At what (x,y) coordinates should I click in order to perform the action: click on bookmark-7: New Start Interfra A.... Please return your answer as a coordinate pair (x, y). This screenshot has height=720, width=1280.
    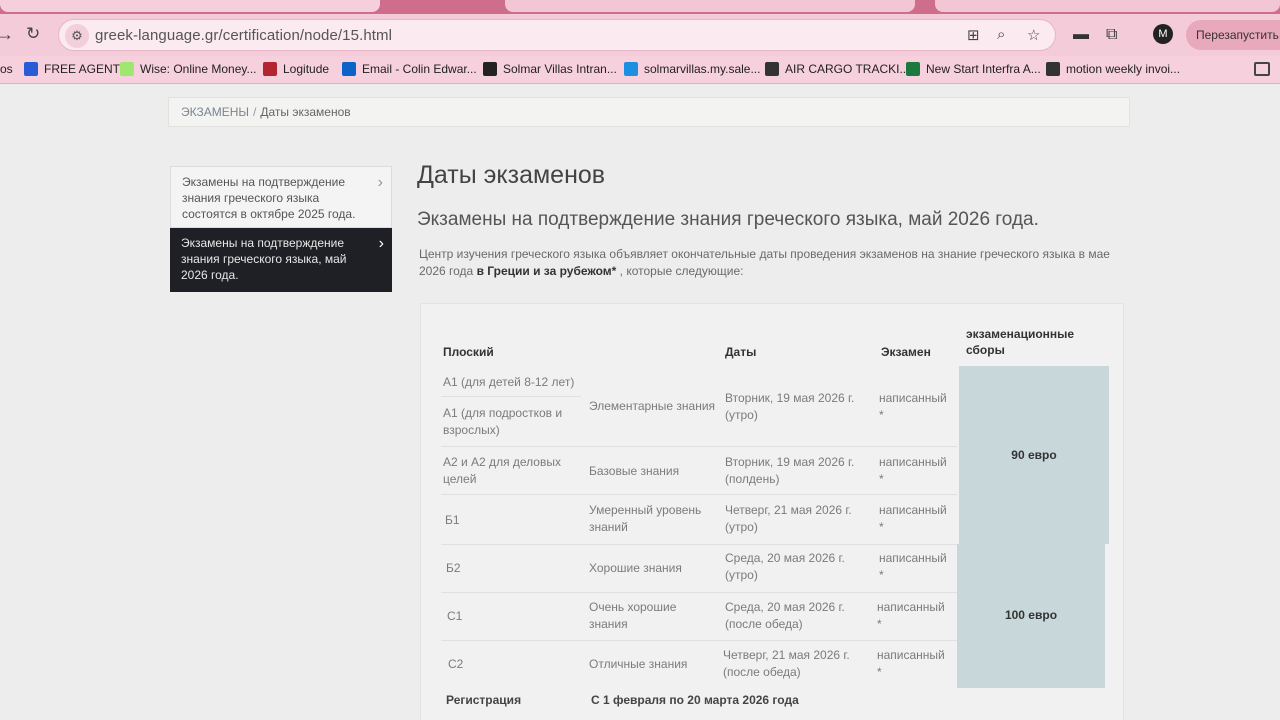
    Looking at the image, I should click on (973, 69).